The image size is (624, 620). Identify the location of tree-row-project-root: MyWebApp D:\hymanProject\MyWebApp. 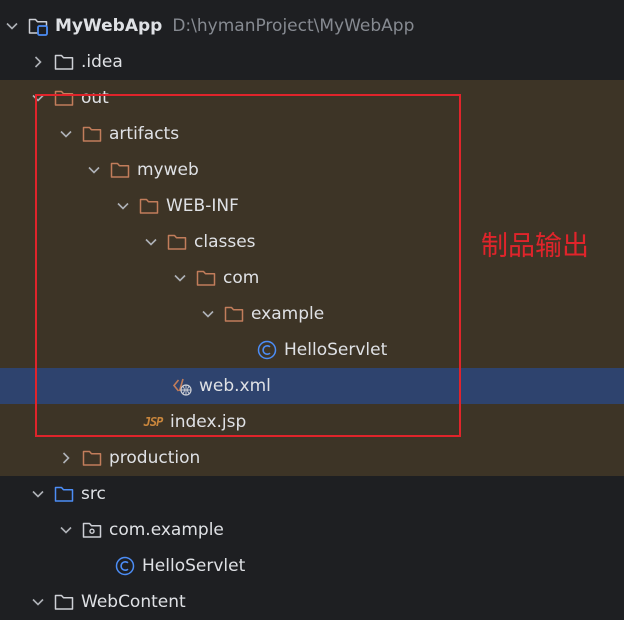
(312, 26).